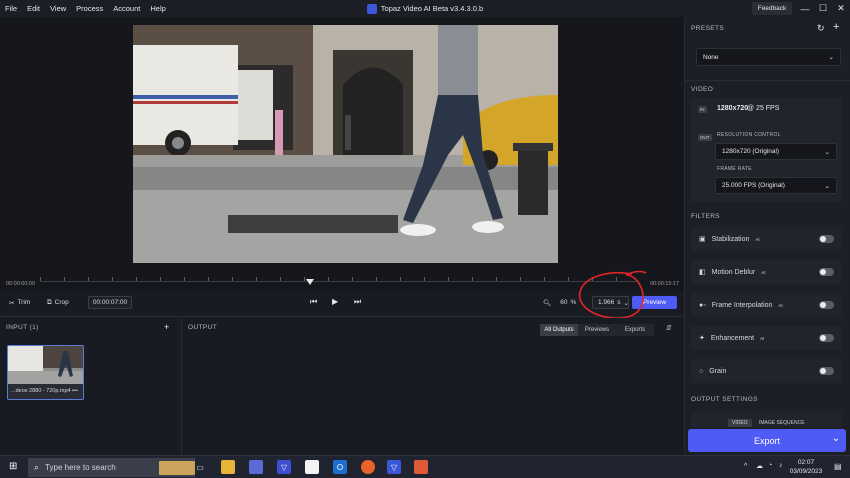 Image resolution: width=850 pixels, height=478 pixels. I want to click on app-2-icon, so click(421, 467).